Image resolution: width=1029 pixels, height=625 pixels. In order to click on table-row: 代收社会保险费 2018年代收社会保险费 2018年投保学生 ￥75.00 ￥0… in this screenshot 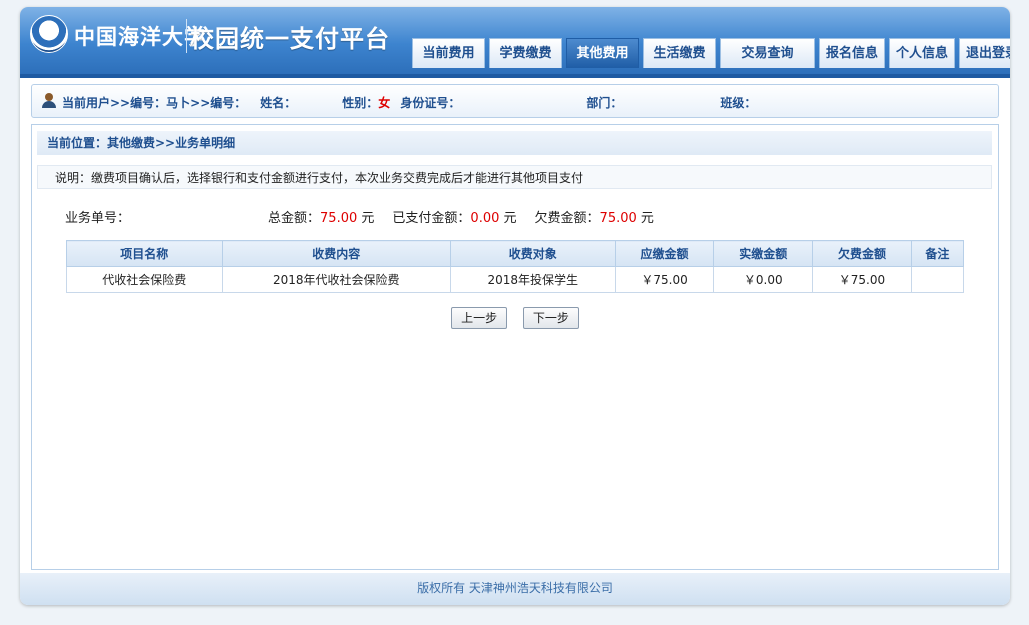, I will do `click(515, 279)`.